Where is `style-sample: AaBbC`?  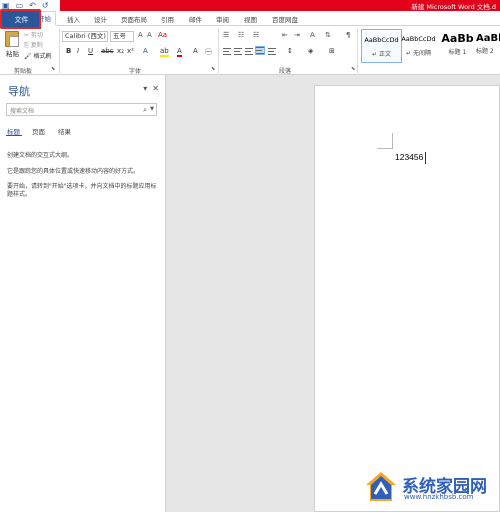 style-sample: AaBbC is located at coordinates (488, 38).